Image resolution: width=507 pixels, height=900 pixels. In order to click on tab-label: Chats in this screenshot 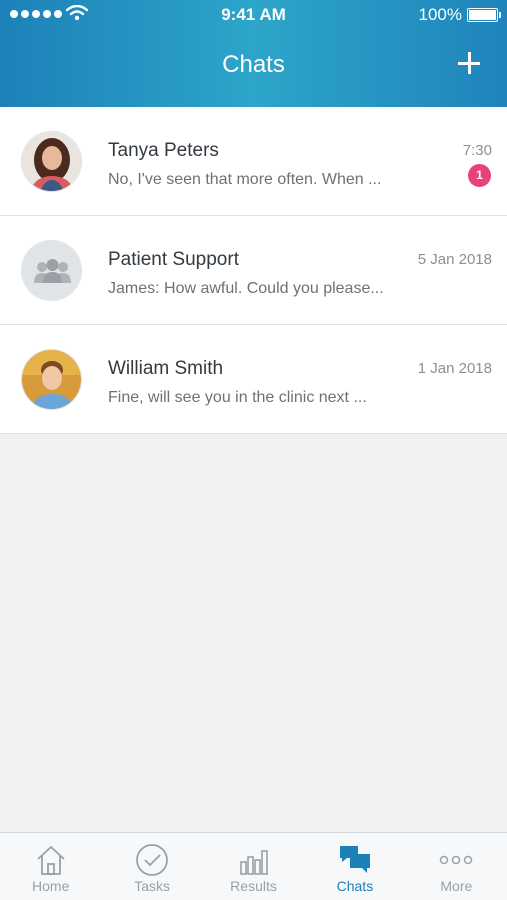, I will do `click(355, 886)`.